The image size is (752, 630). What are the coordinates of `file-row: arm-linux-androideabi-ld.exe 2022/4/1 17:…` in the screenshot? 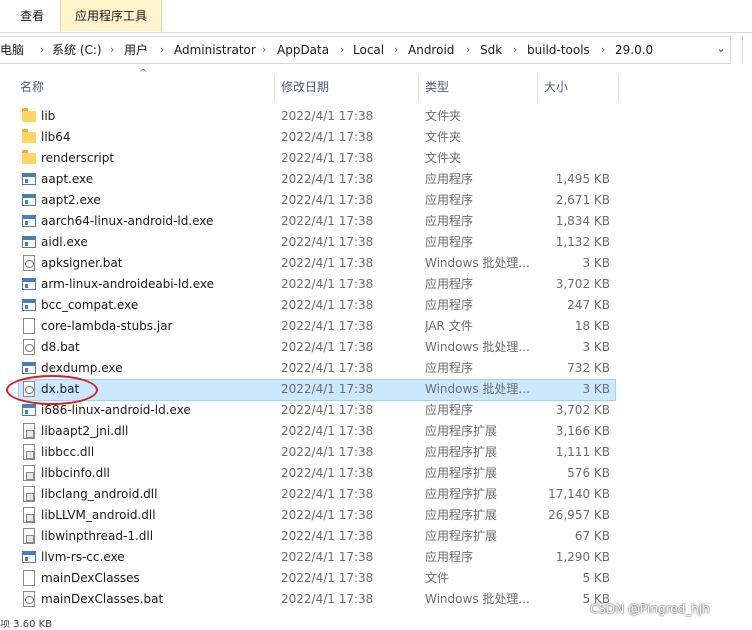 It's located at (376, 284).